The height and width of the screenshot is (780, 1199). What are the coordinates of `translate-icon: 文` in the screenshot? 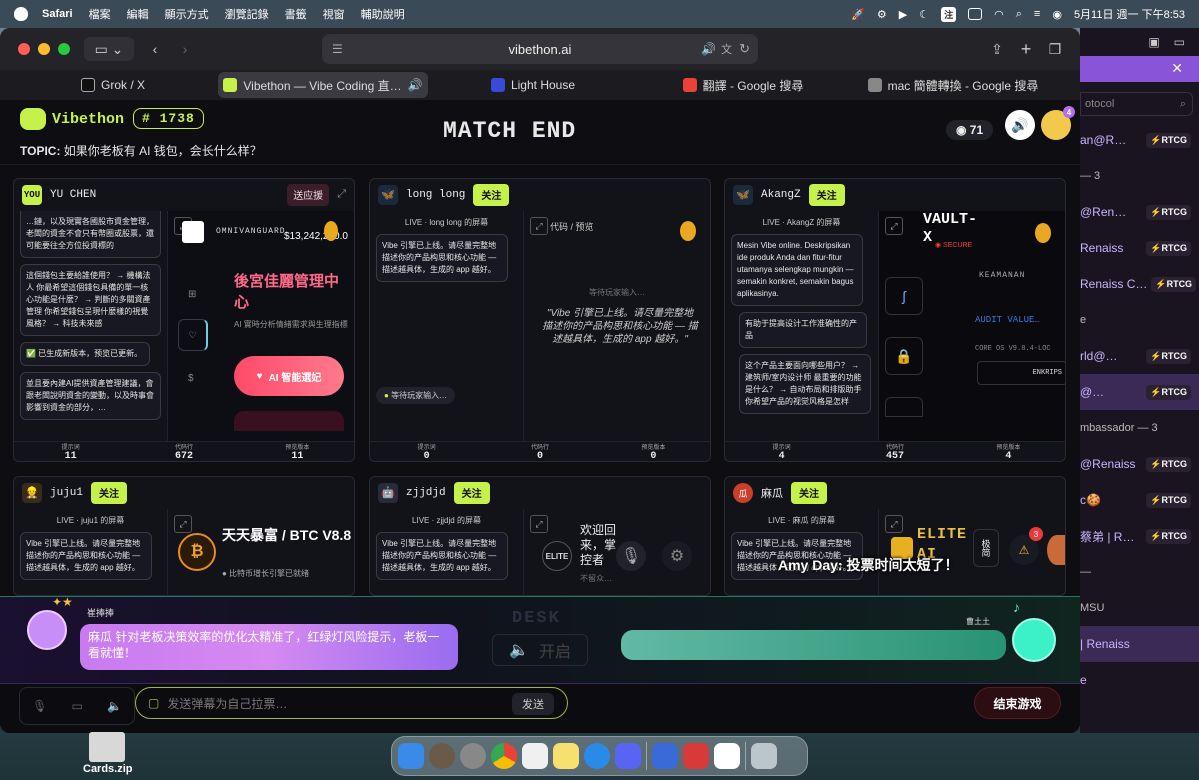 It's located at (726, 49).